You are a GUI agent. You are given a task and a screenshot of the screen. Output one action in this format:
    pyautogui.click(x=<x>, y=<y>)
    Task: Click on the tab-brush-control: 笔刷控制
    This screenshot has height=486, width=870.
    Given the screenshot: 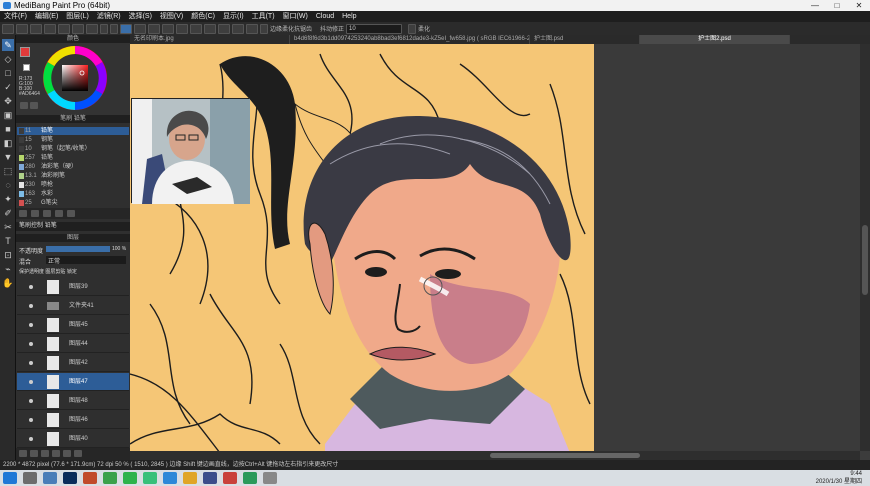 What is the action you would take?
    pyautogui.click(x=31, y=226)
    